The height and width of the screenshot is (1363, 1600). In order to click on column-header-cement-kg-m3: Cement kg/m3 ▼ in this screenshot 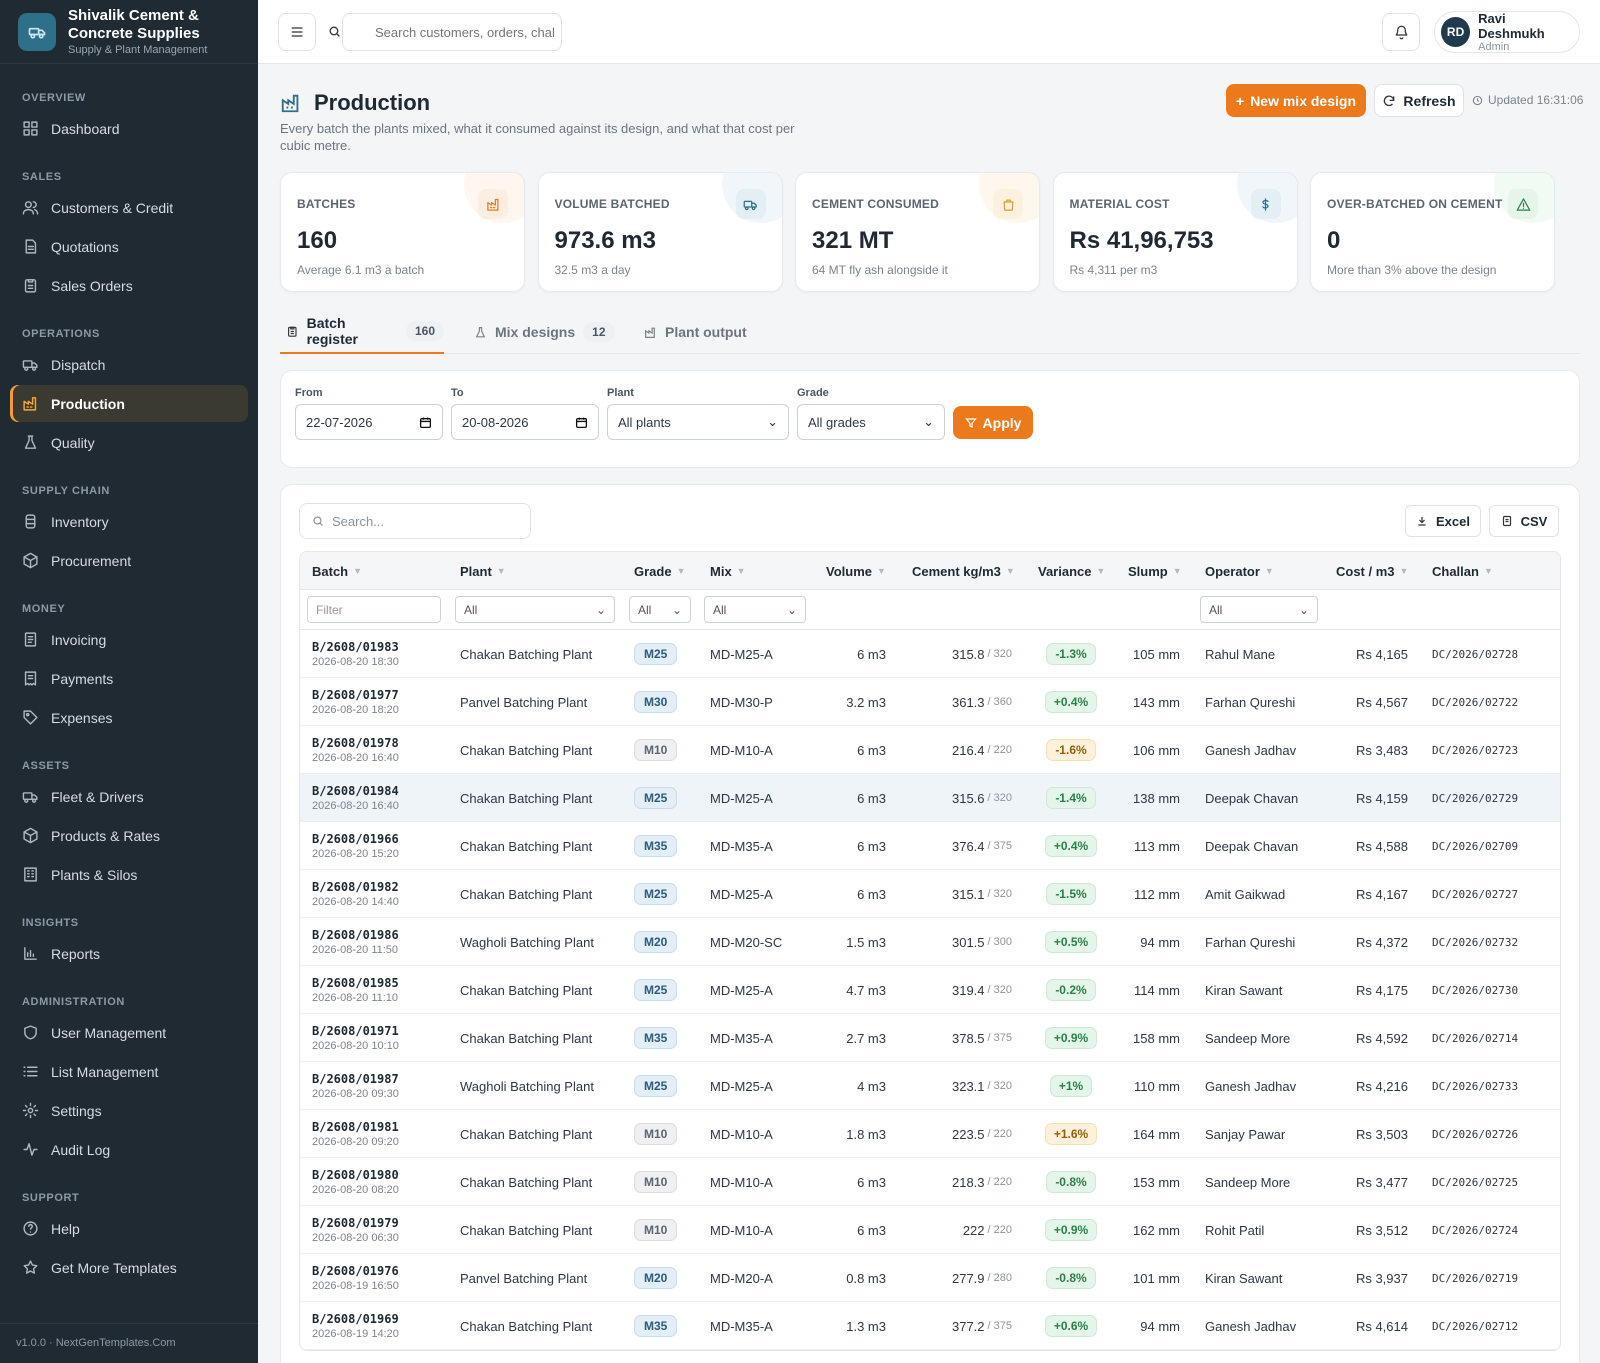, I will do `click(963, 571)`.